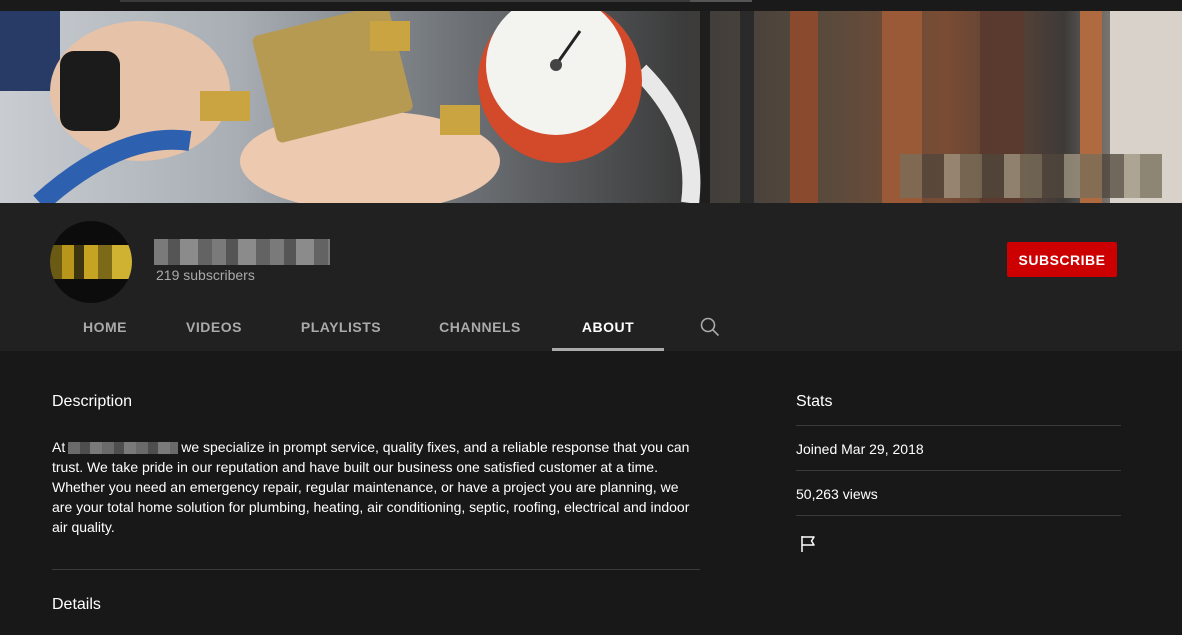 Image resolution: width=1182 pixels, height=635 pixels. What do you see at coordinates (242, 252) in the screenshot?
I see `channel-name-redacted` at bounding box center [242, 252].